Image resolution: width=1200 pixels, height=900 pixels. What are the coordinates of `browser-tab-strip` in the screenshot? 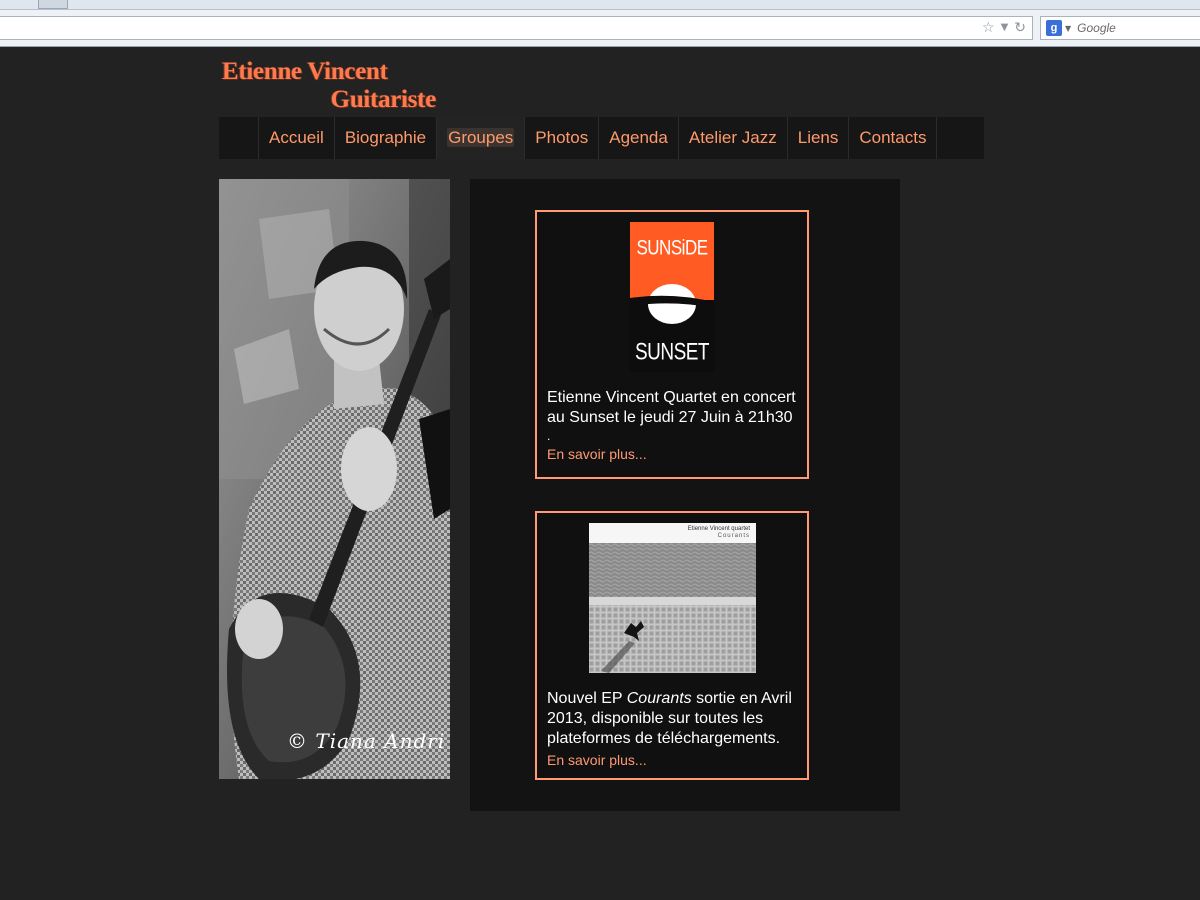 It's located at (600, 5).